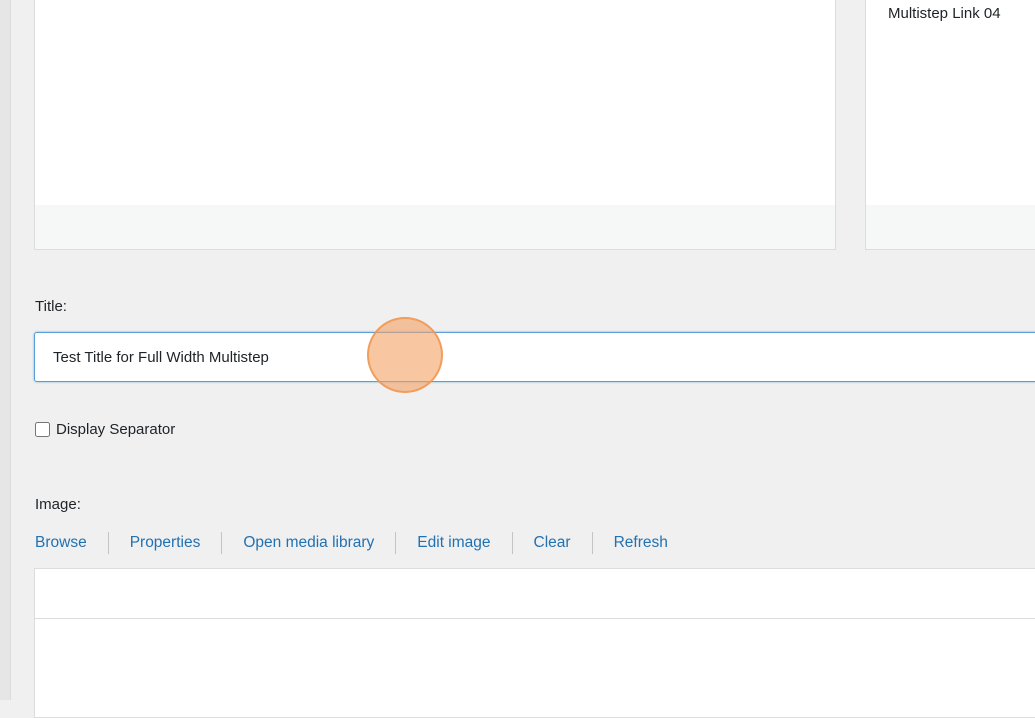  I want to click on browse-link: Browse, so click(61, 543).